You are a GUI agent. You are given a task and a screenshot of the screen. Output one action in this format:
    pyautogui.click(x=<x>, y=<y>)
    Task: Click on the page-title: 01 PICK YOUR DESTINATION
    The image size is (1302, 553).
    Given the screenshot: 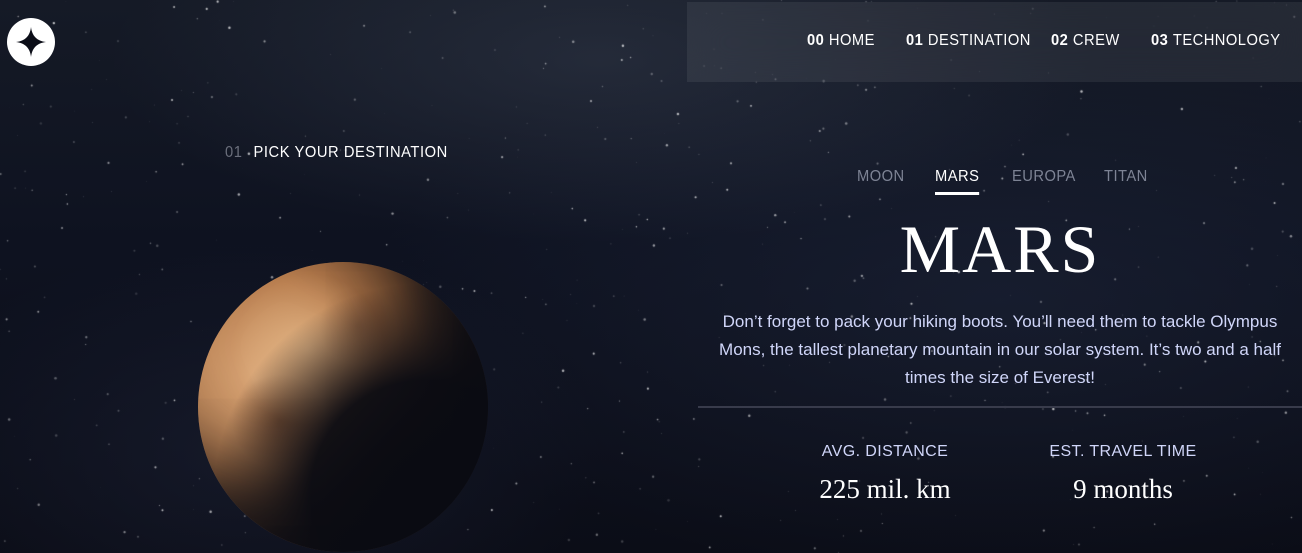 What is the action you would take?
    pyautogui.click(x=336, y=153)
    